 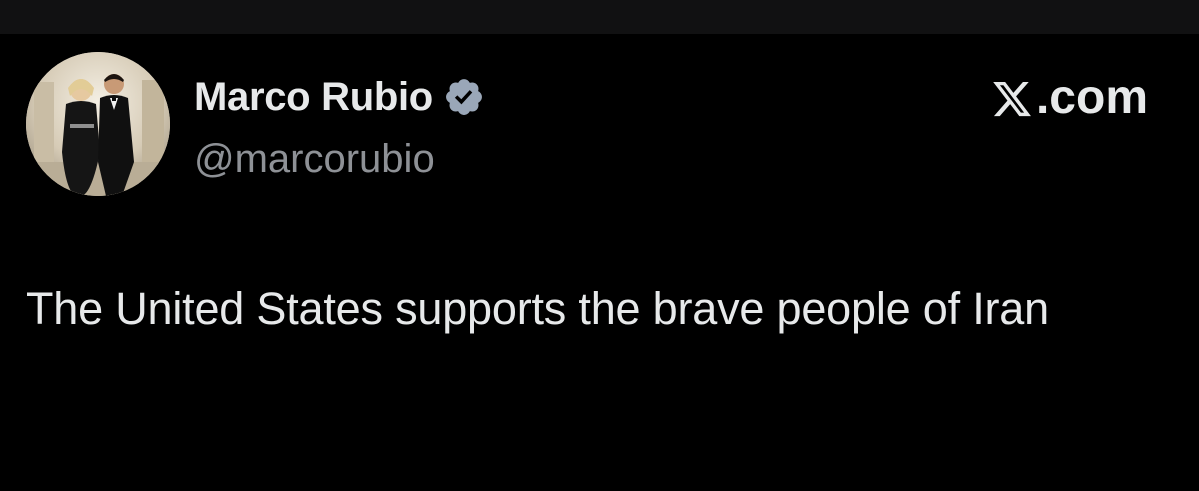 I want to click on avatar-photo, so click(x=98, y=124).